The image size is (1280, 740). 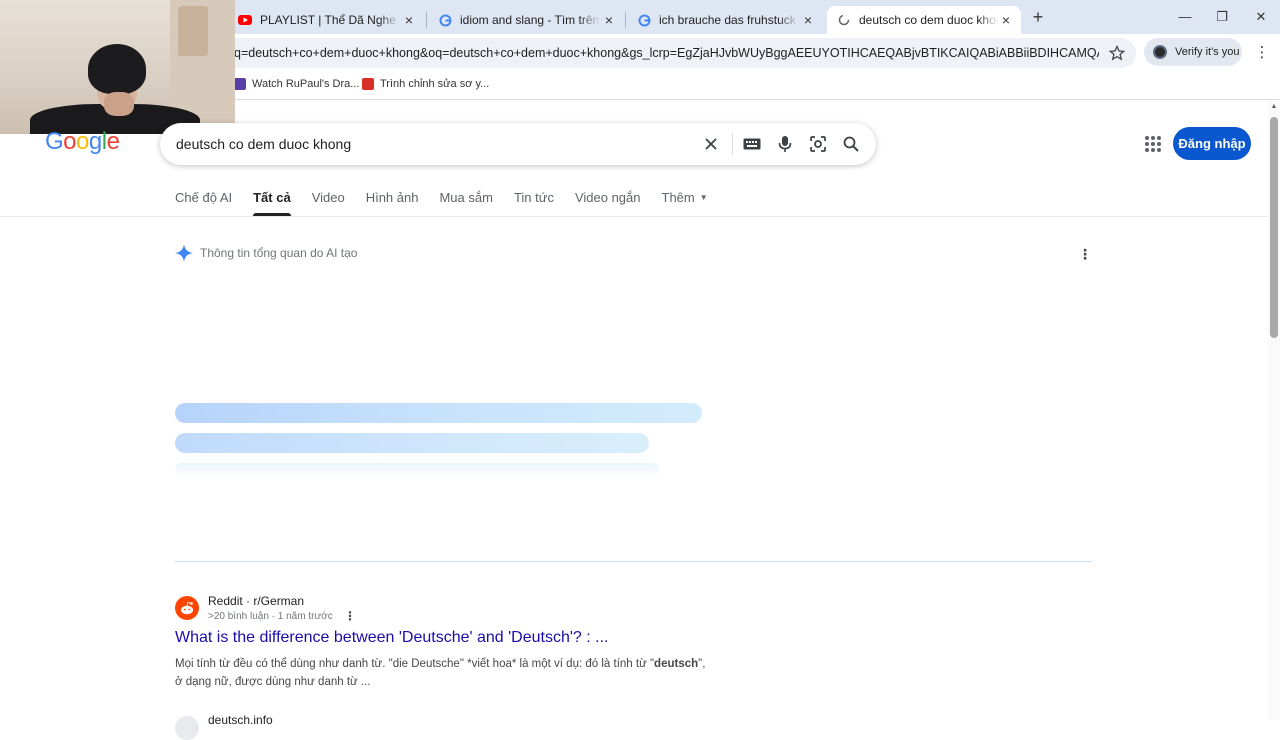 What do you see at coordinates (256, 601) in the screenshot?
I see `result-source: Reddit · r/German` at bounding box center [256, 601].